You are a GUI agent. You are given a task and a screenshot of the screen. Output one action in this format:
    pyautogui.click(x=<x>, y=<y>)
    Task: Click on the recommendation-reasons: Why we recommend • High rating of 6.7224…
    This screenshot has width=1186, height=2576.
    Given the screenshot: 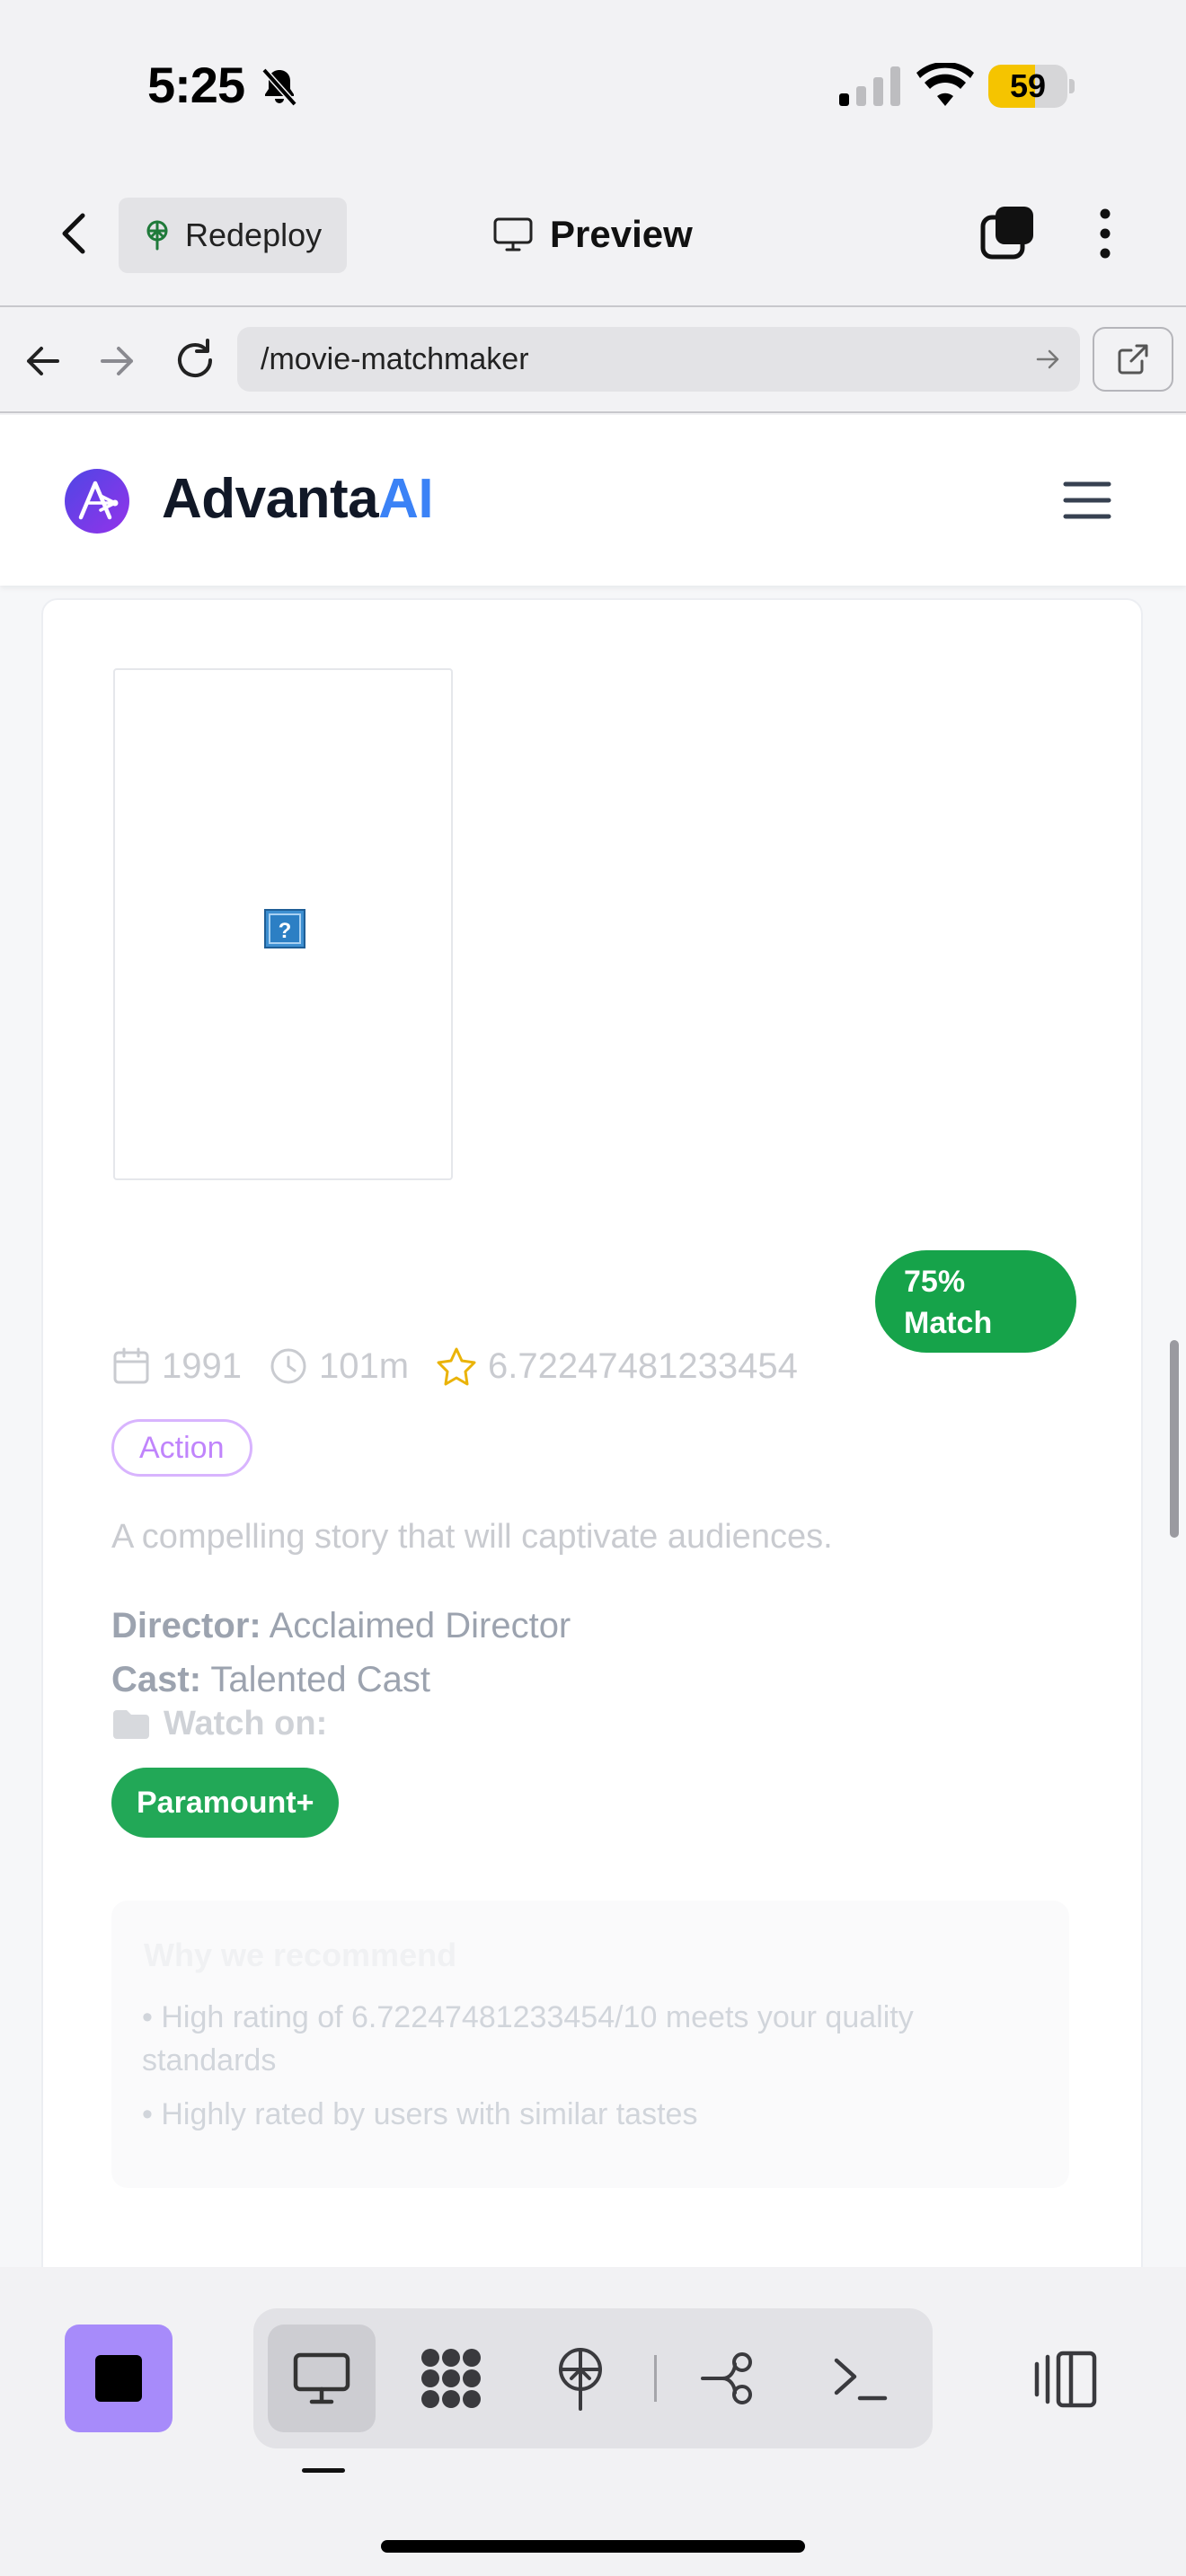 What is the action you would take?
    pyautogui.click(x=590, y=2044)
    